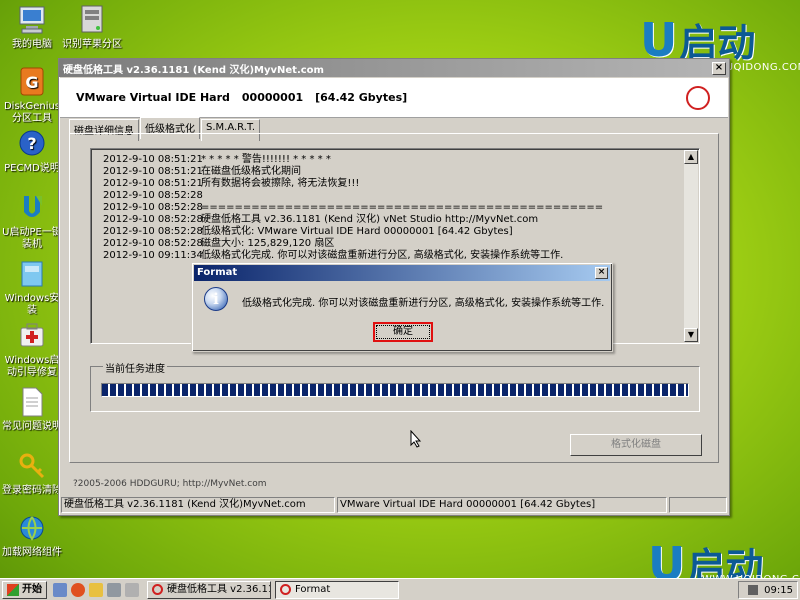  I want to click on computer-icon, so click(32, 20).